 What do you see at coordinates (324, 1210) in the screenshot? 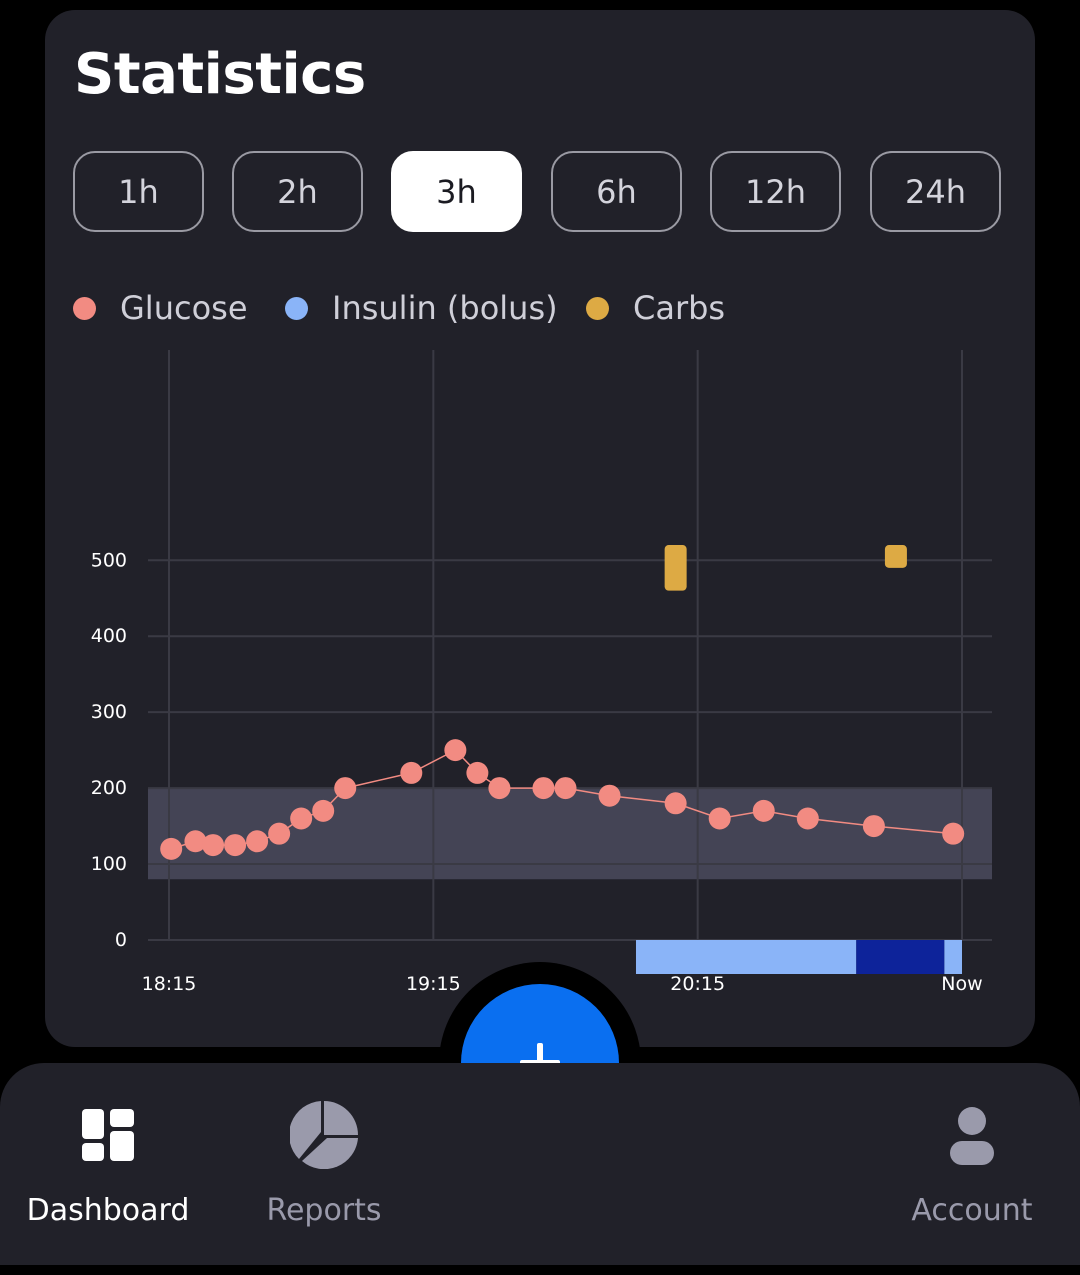
I see `nav-label-reports: Reports` at bounding box center [324, 1210].